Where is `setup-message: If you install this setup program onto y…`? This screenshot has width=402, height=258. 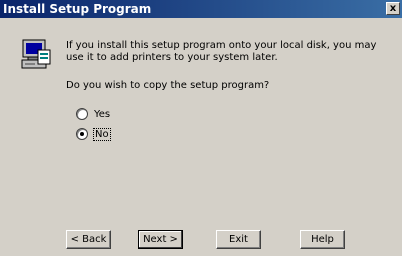
setup-message: If you install this setup program onto y… is located at coordinates (221, 51).